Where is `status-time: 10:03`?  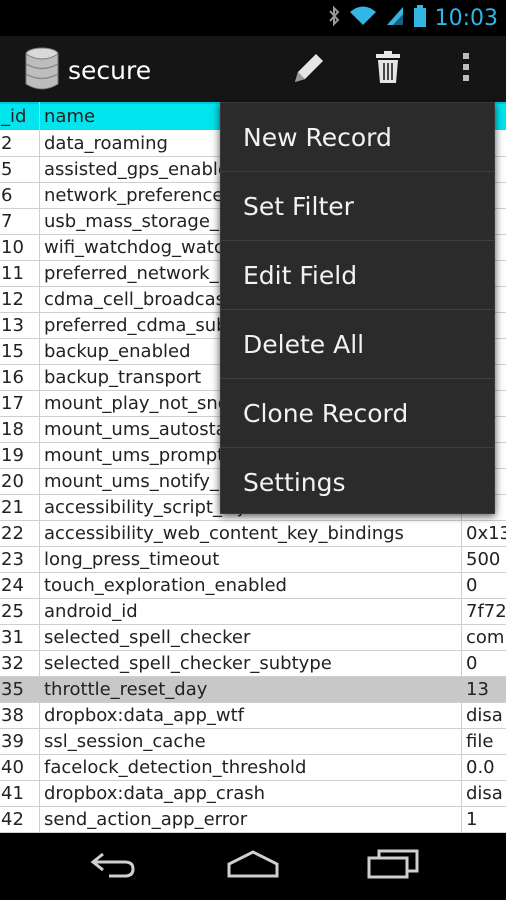
status-time: 10:03 is located at coordinates (466, 18).